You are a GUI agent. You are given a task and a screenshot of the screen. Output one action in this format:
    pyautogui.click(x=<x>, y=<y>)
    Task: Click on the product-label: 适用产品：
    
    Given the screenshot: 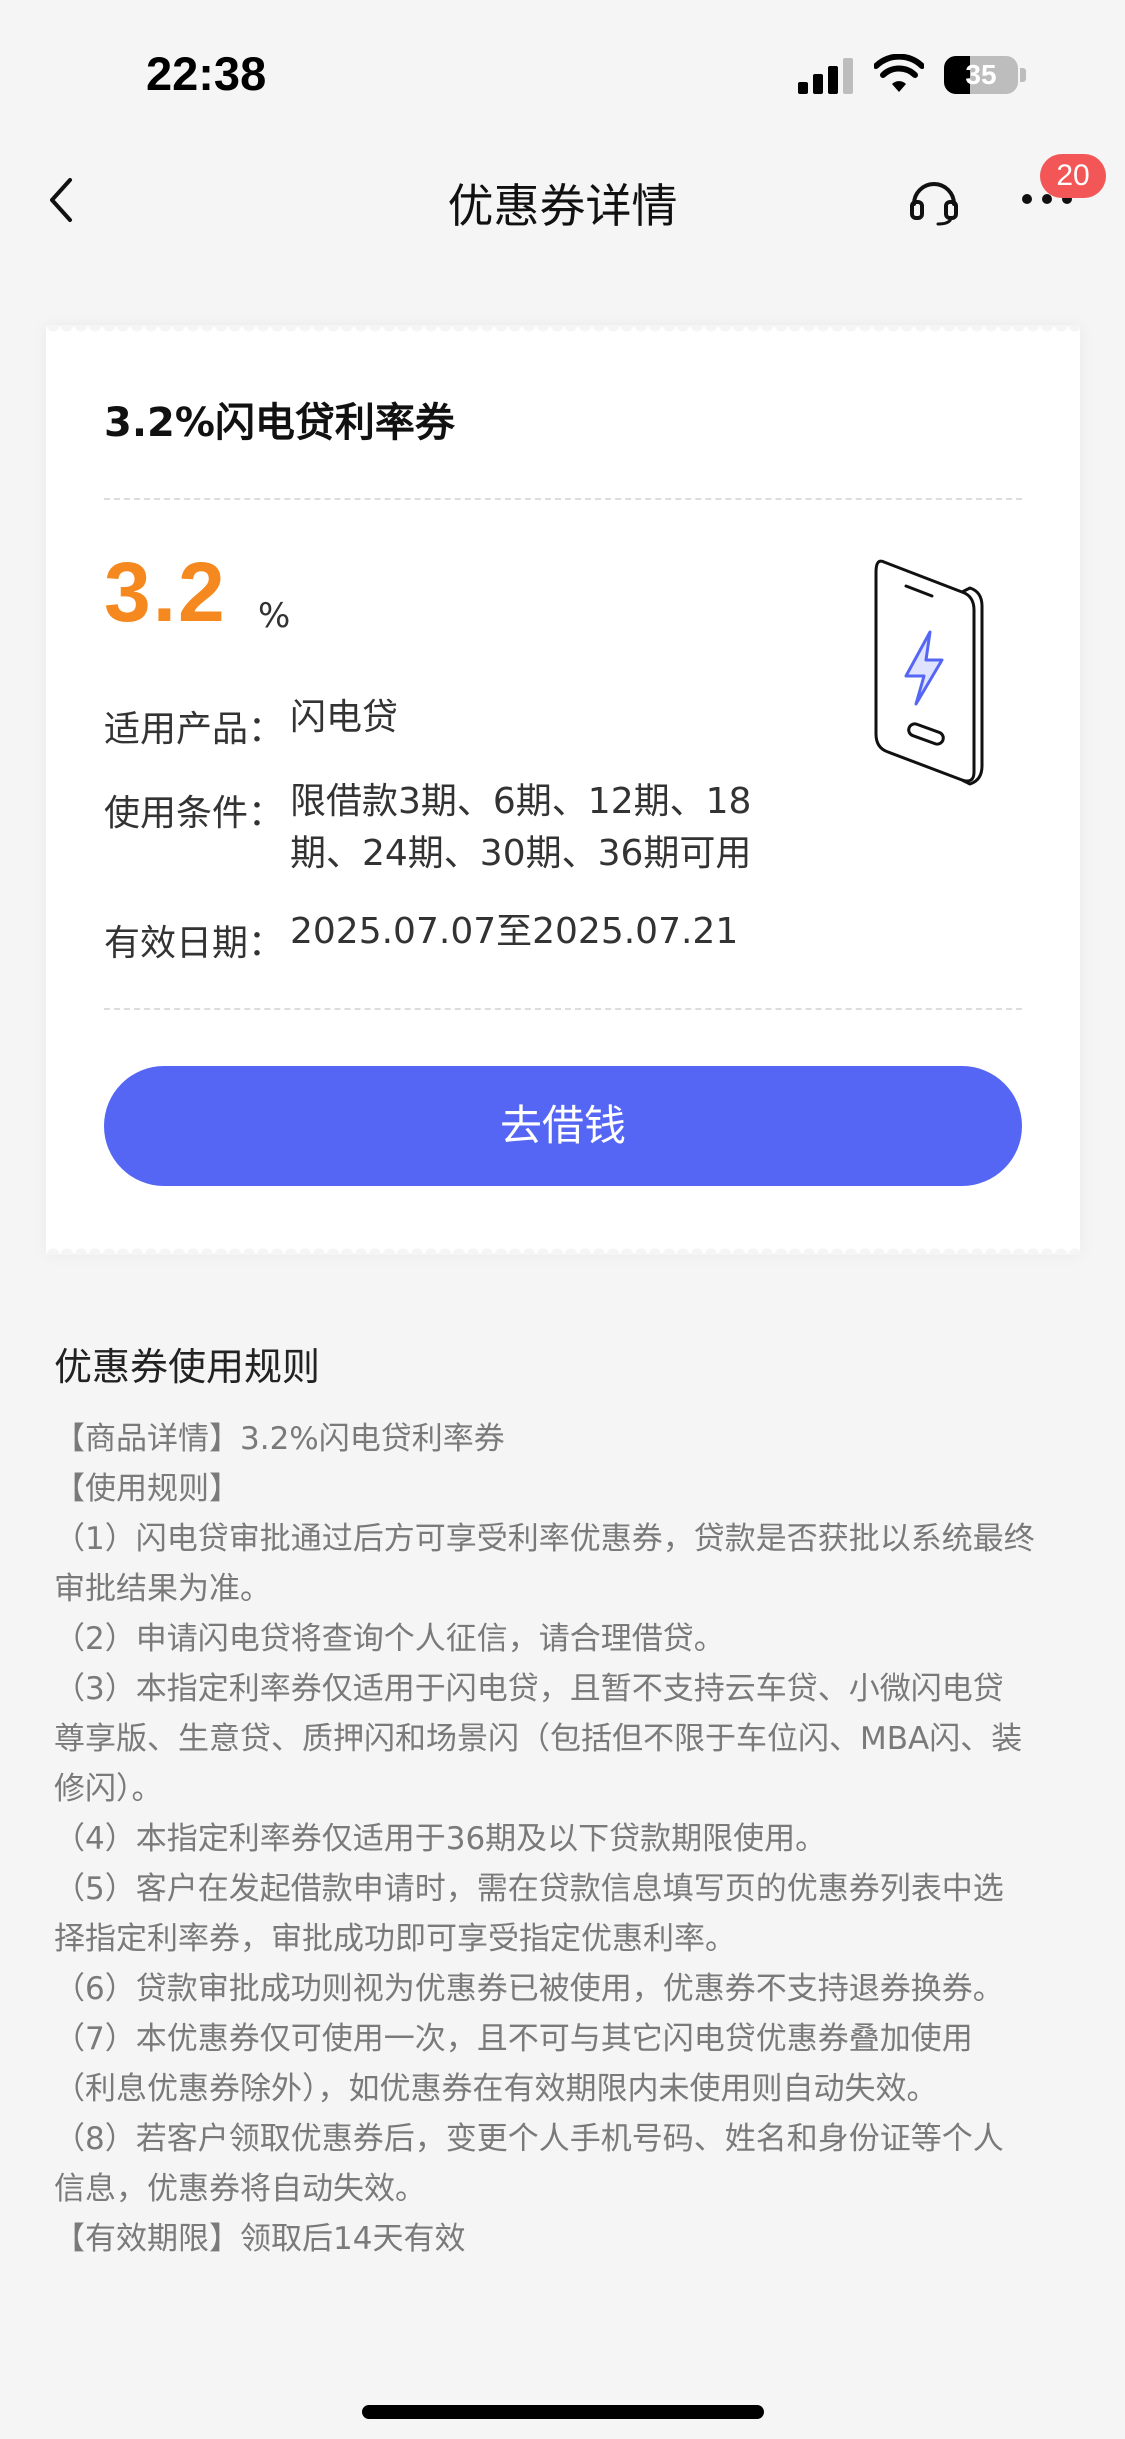 What is the action you would take?
    pyautogui.click(x=194, y=729)
    